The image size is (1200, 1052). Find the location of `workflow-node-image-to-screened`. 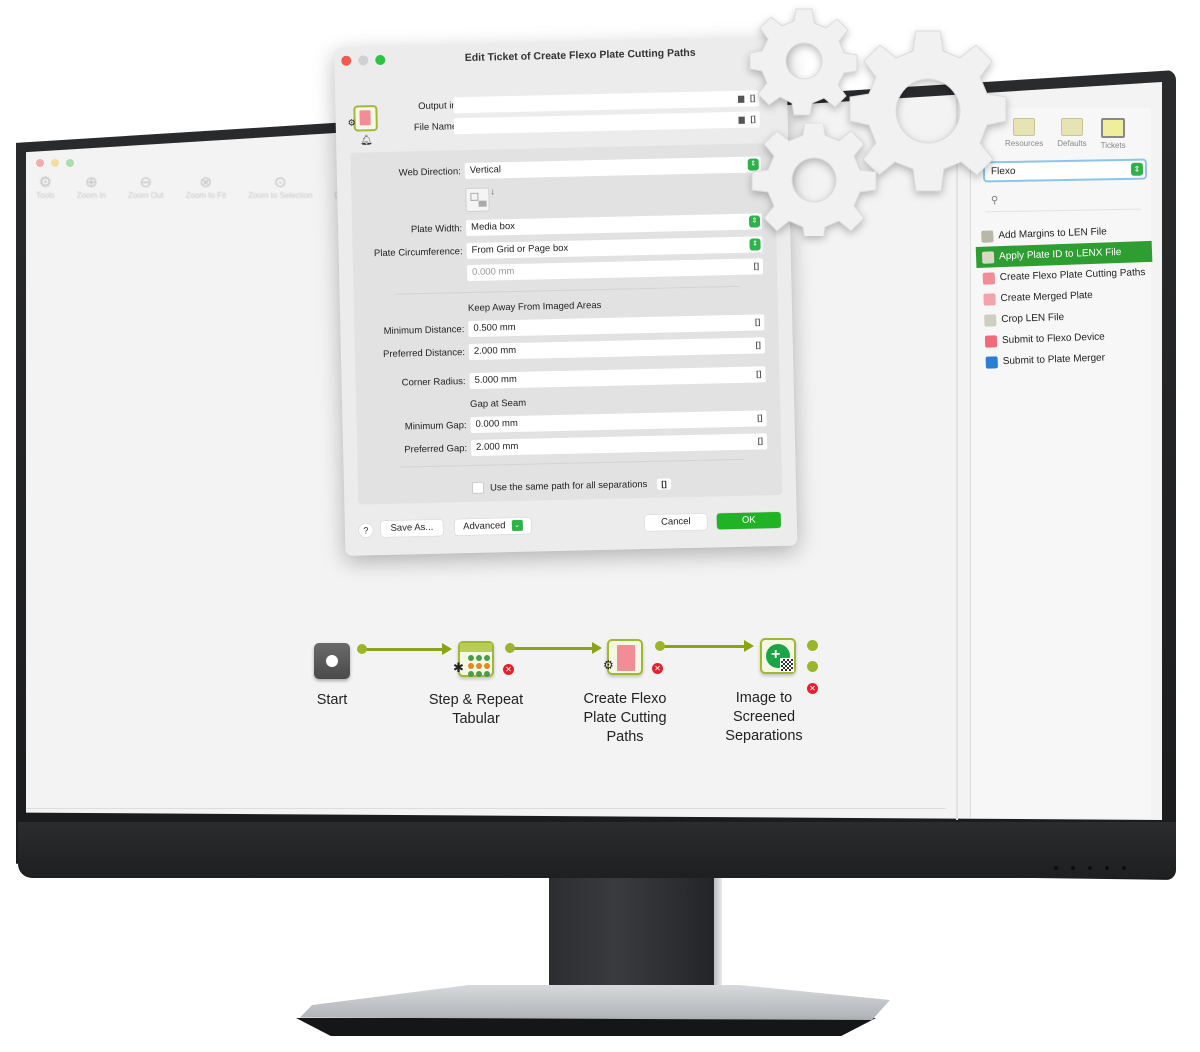

workflow-node-image-to-screened is located at coordinates (778, 656).